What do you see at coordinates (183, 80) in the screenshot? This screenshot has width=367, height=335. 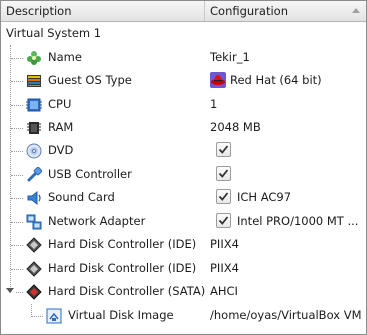 I see `tree-row-guest-os-type: Guest OS Type Red Hat (64 bit)` at bounding box center [183, 80].